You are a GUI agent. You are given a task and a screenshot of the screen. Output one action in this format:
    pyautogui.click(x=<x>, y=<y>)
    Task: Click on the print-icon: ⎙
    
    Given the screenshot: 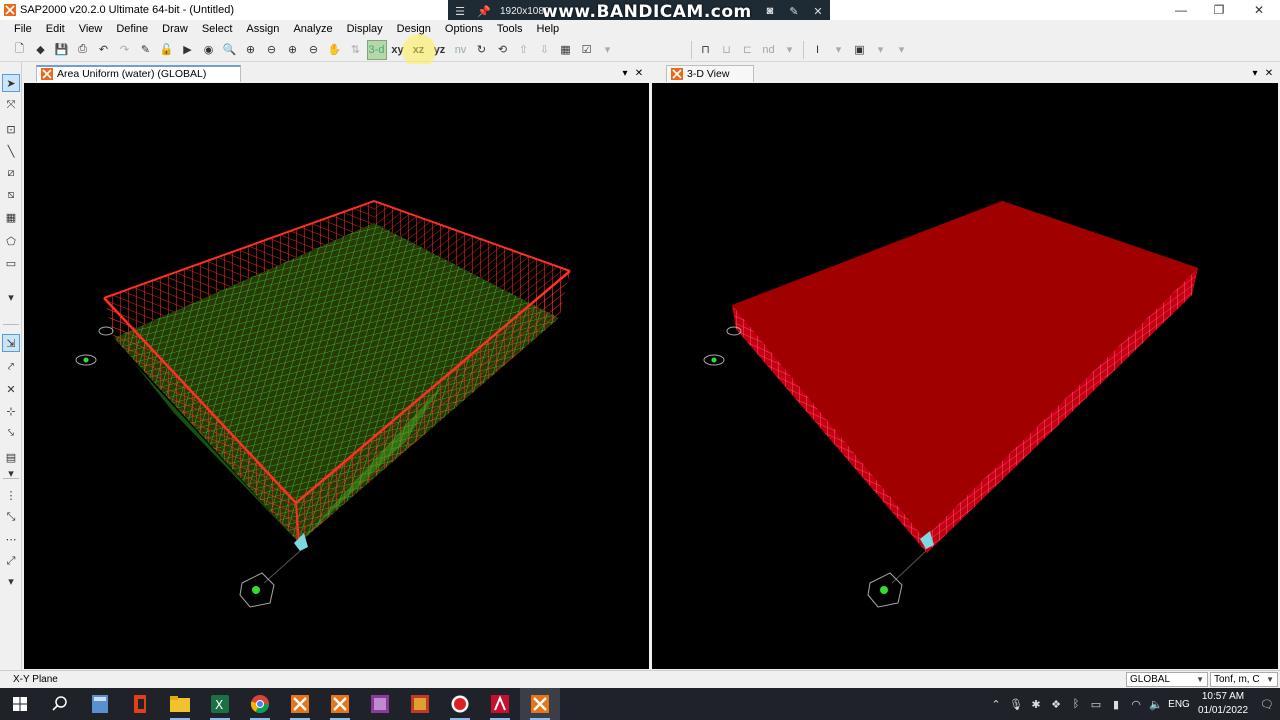 What is the action you would take?
    pyautogui.click(x=83, y=50)
    